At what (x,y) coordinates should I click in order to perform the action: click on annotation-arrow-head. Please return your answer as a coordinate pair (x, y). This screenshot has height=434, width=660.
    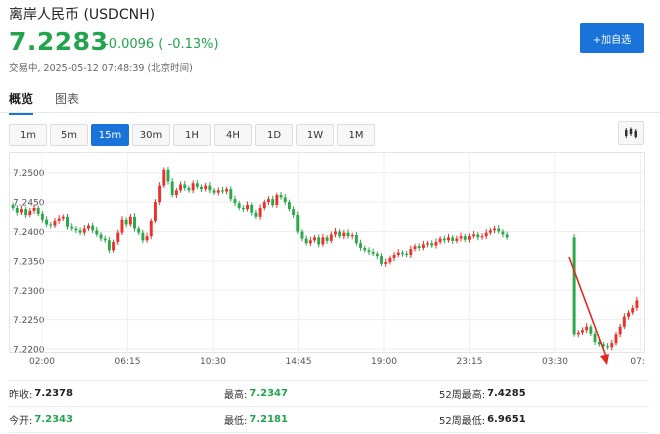
    Looking at the image, I should click on (604, 359).